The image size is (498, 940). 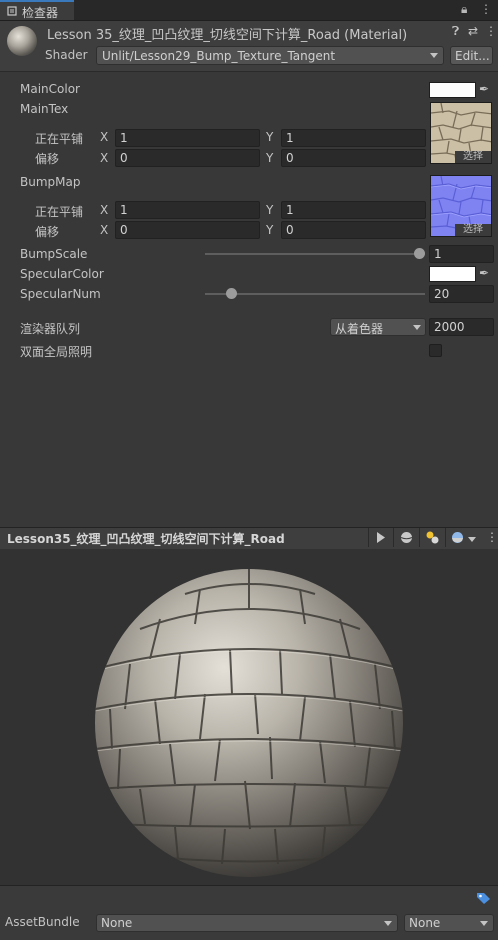 I want to click on main-tex-offset-y-field: 0, so click(x=353, y=158).